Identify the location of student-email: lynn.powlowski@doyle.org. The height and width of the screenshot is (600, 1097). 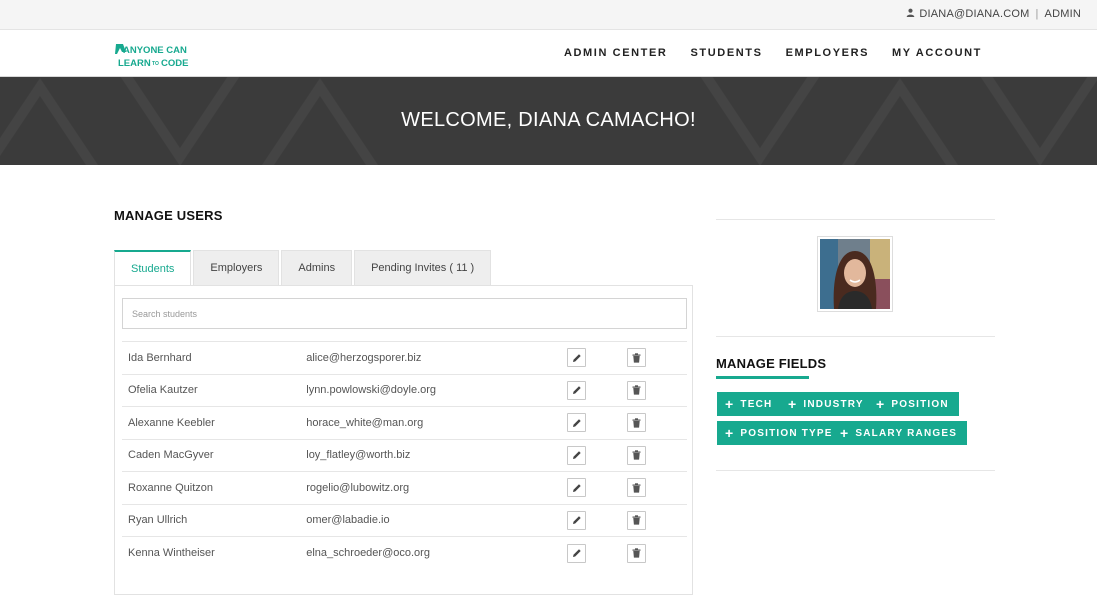
(371, 390).